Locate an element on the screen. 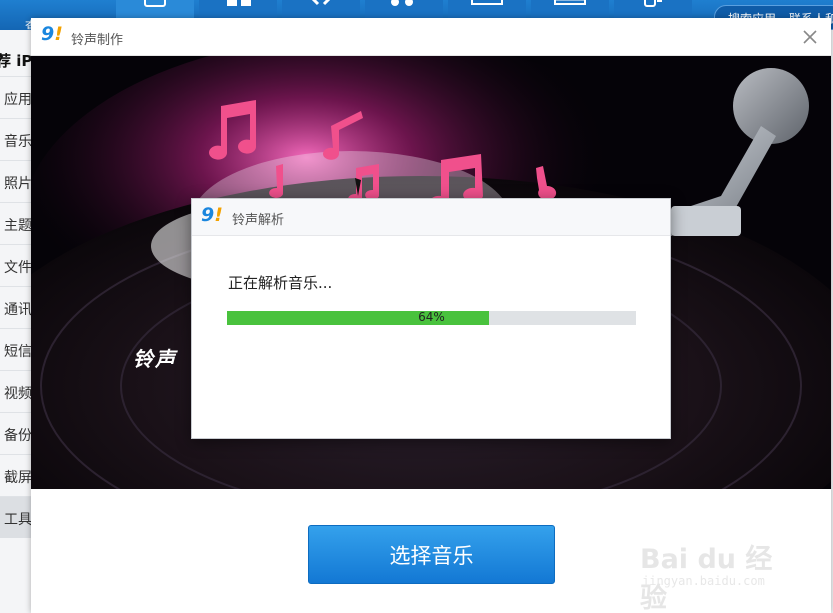  sidebar-item-label: 文件 is located at coordinates (18, 268).